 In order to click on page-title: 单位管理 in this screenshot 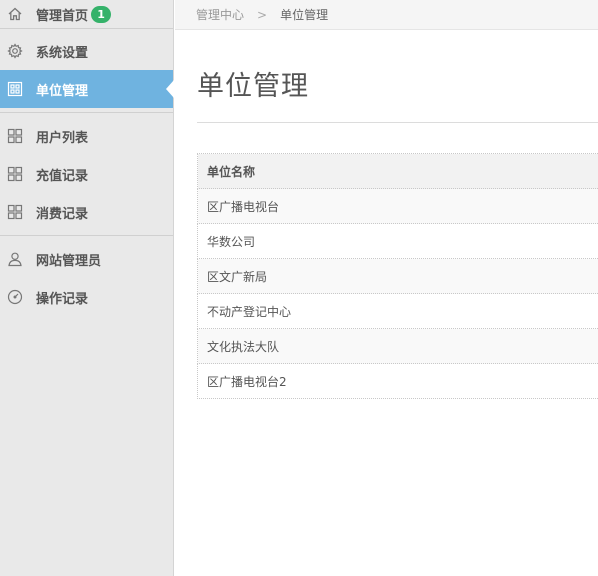, I will do `click(253, 86)`.